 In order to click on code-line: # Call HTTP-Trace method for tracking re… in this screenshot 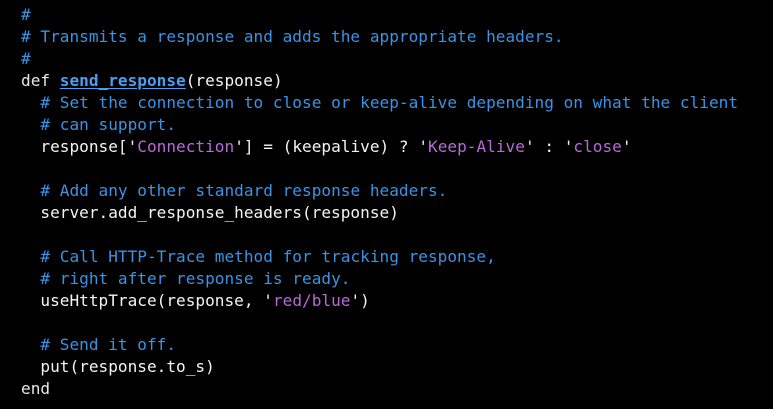, I will do `click(397, 257)`.